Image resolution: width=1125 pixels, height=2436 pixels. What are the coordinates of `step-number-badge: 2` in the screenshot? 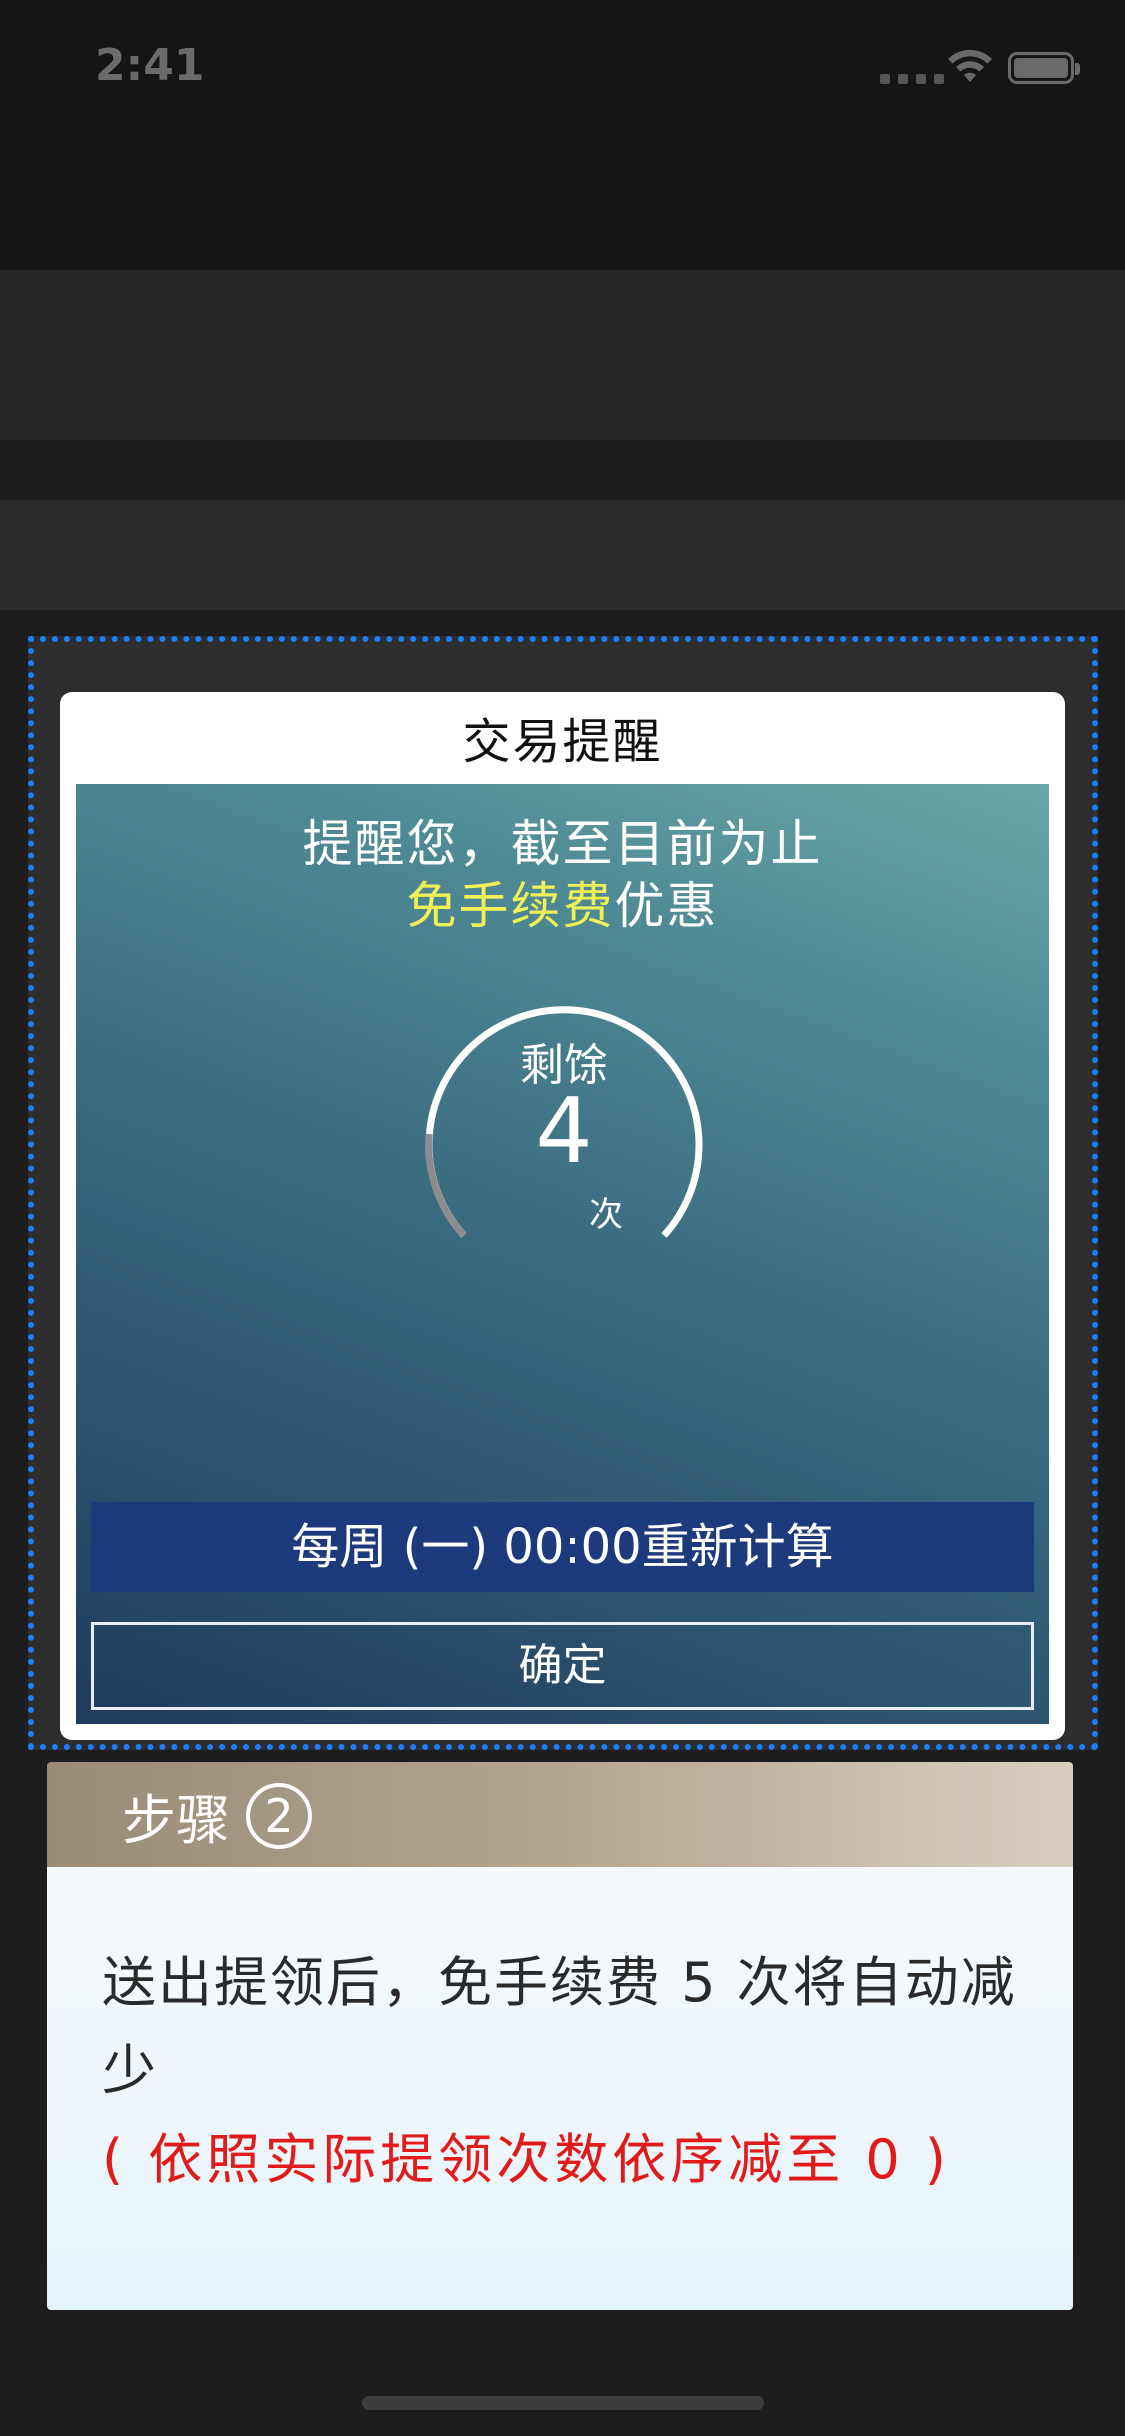 It's located at (279, 1815).